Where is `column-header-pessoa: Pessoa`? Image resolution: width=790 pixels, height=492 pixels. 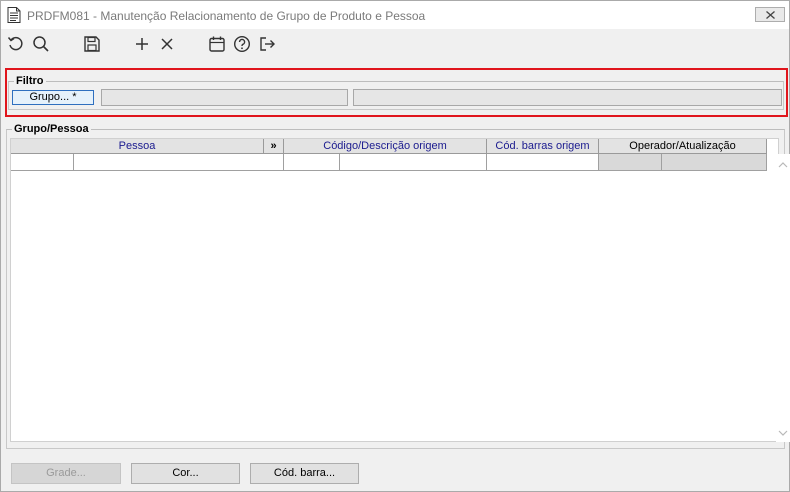
column-header-pessoa: Pessoa is located at coordinates (137, 146).